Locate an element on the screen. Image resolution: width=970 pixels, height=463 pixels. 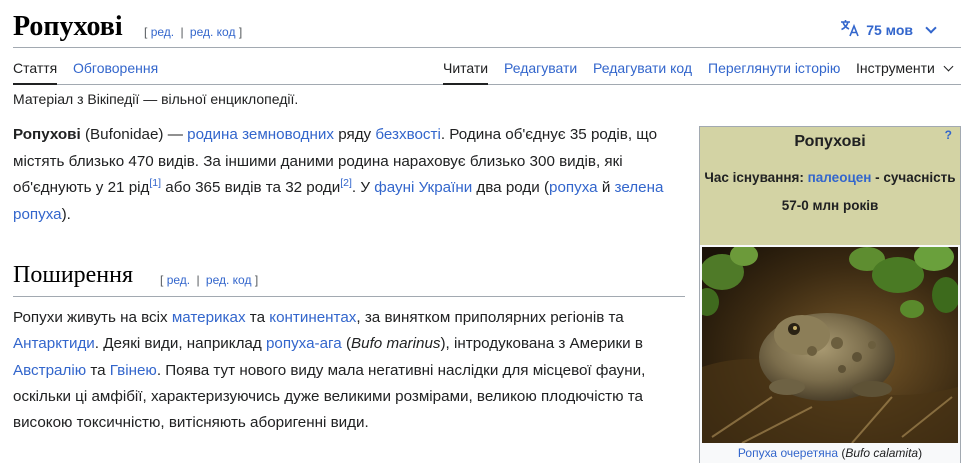
tools-dropdown: Інструменти is located at coordinates (905, 68).